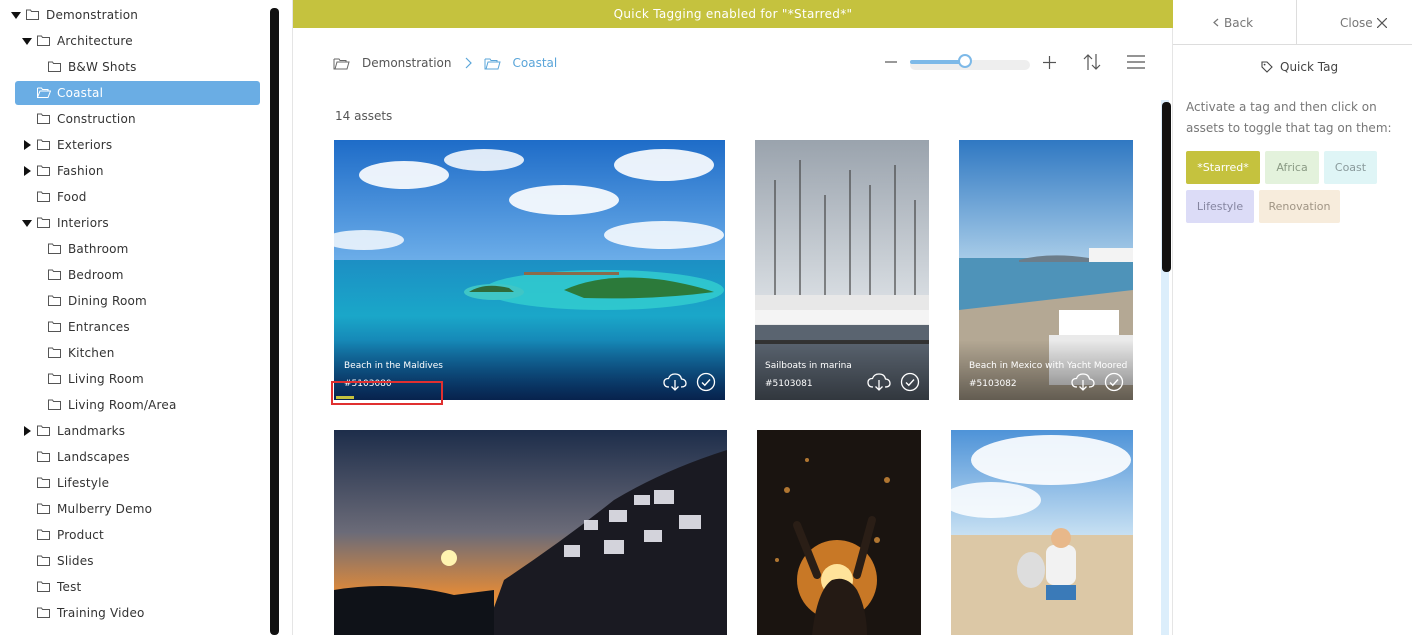 The height and width of the screenshot is (635, 1412). What do you see at coordinates (140, 223) in the screenshot?
I see `folder-tree-item: Interiors` at bounding box center [140, 223].